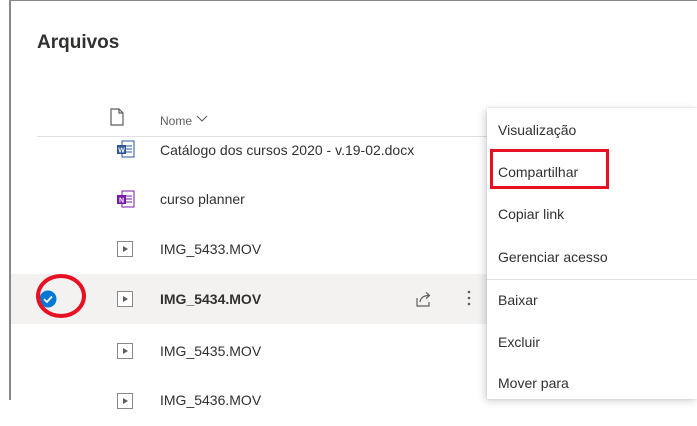 This screenshot has width=697, height=426. Describe the element at coordinates (592, 342) in the screenshot. I see `menu-item-excluir: Excluir` at that location.